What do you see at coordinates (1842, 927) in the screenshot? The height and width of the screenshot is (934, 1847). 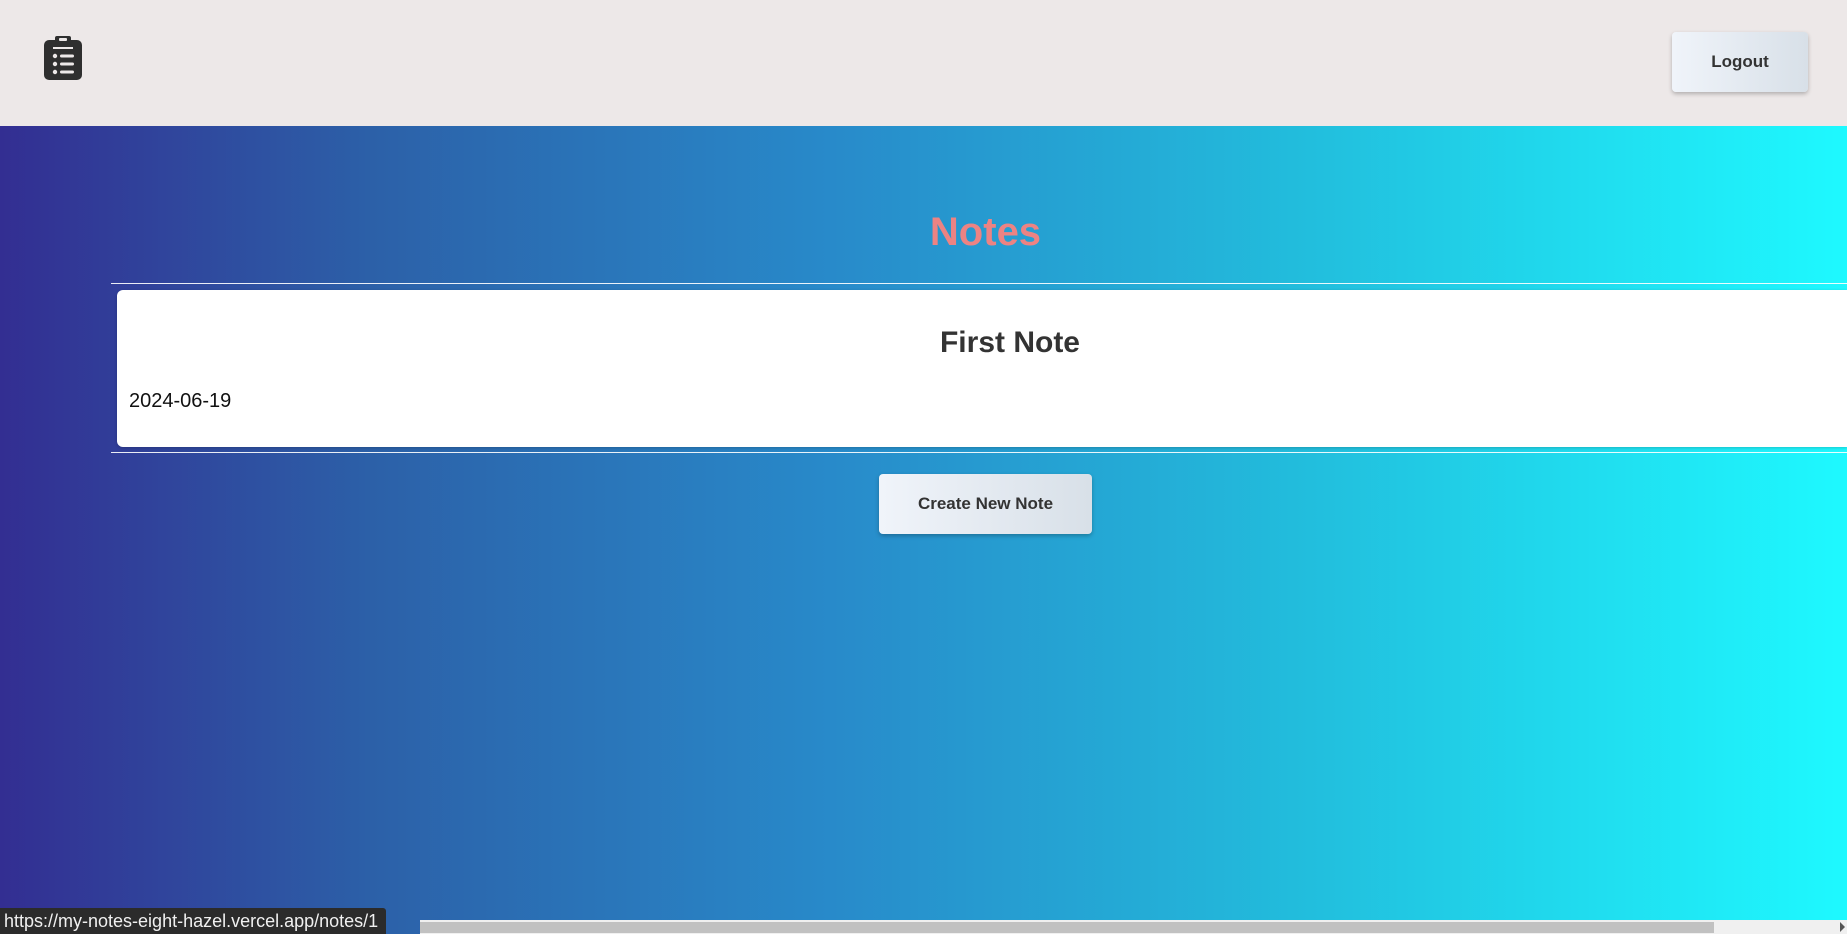 I see `scroll-right-arrow-icon` at bounding box center [1842, 927].